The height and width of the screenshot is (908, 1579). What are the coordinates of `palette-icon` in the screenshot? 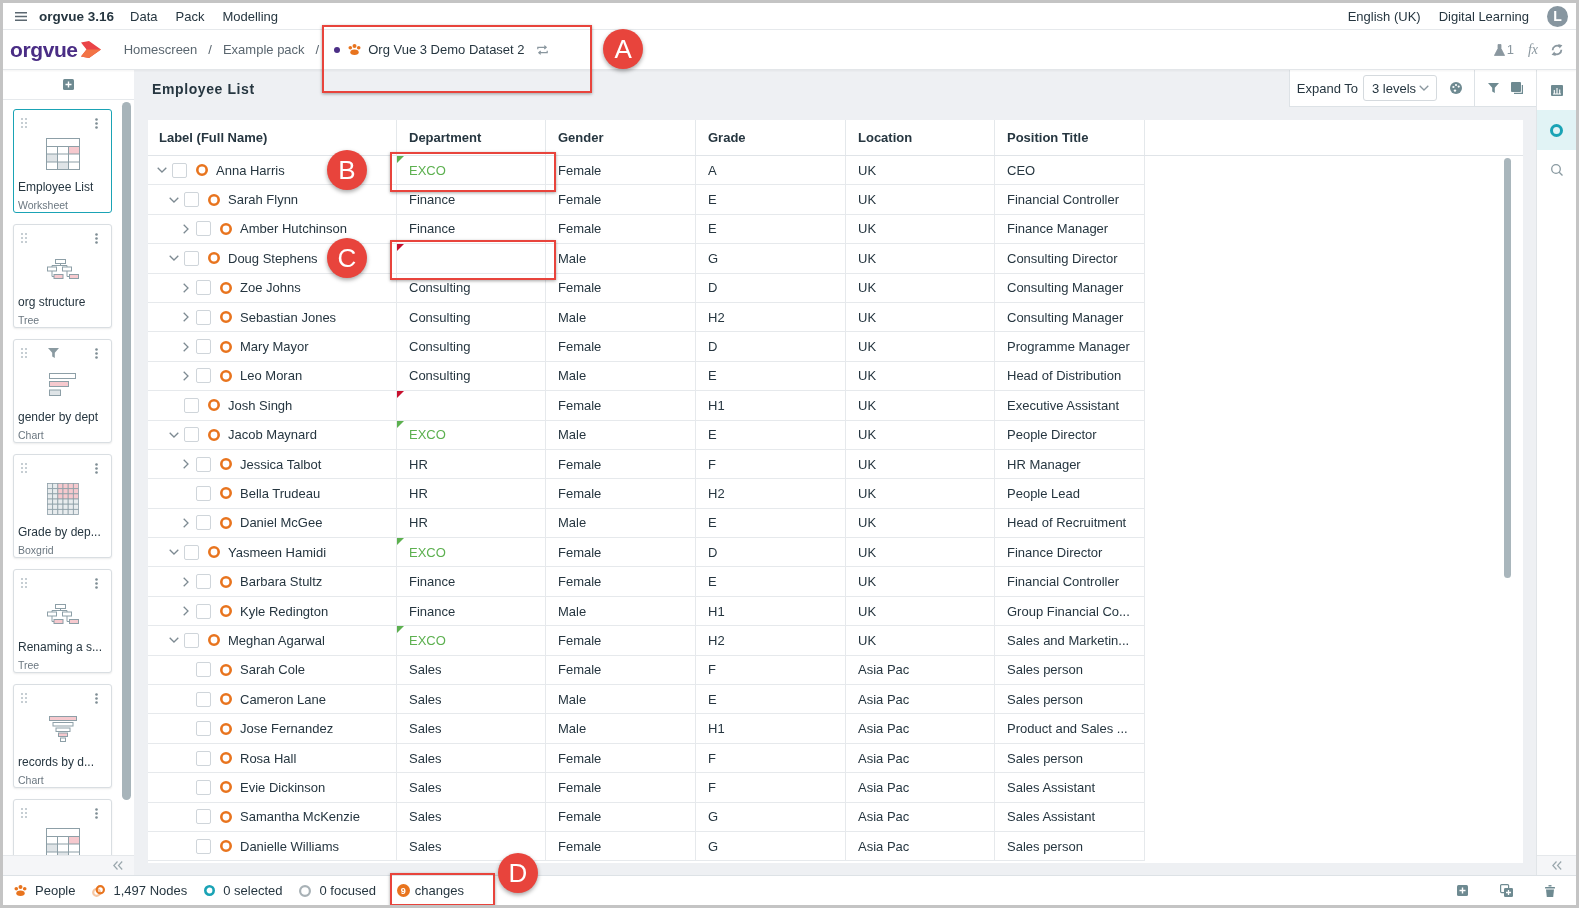 It's located at (1456, 88).